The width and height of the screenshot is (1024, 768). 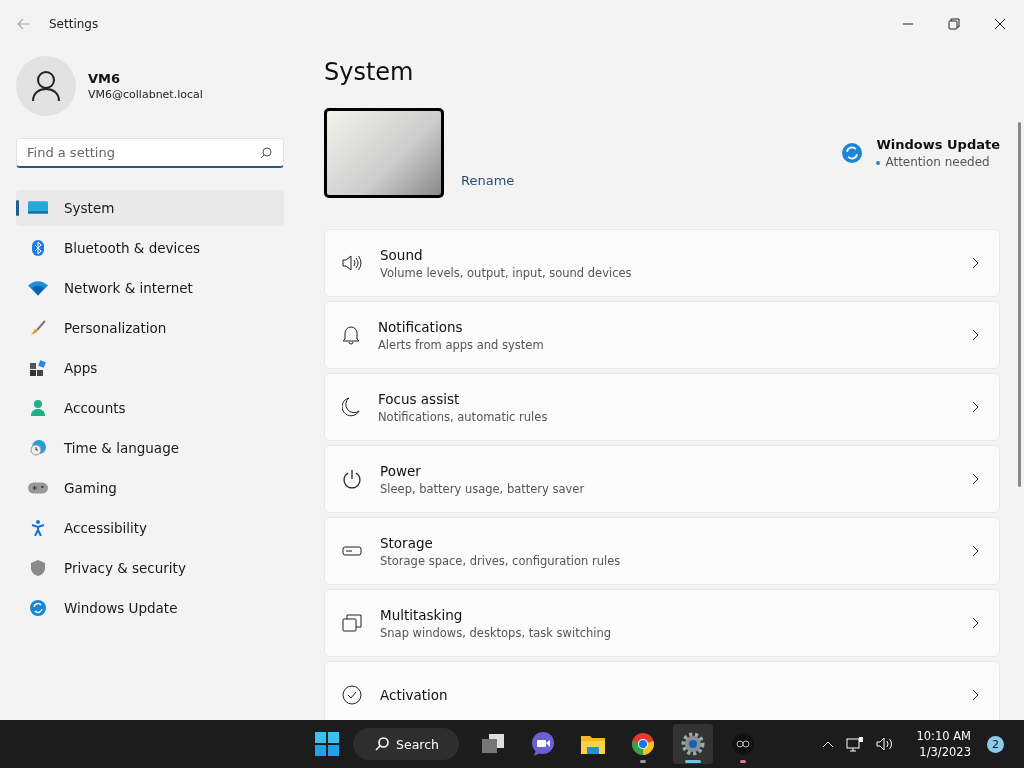 I want to click on window-title: Settings, so click(x=74, y=24).